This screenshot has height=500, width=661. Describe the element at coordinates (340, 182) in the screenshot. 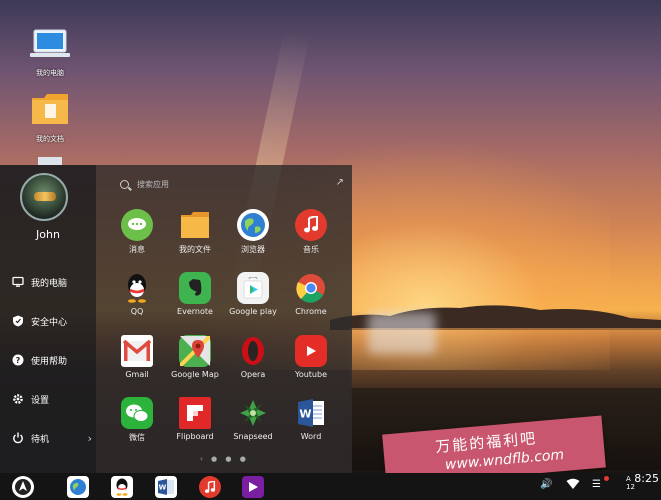

I see `expand-icon: ↗` at that location.